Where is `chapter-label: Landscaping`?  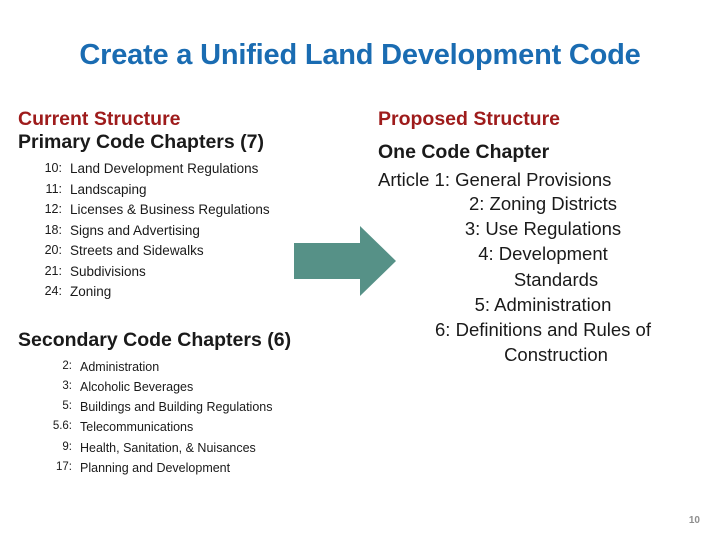 chapter-label: Landscaping is located at coordinates (108, 189).